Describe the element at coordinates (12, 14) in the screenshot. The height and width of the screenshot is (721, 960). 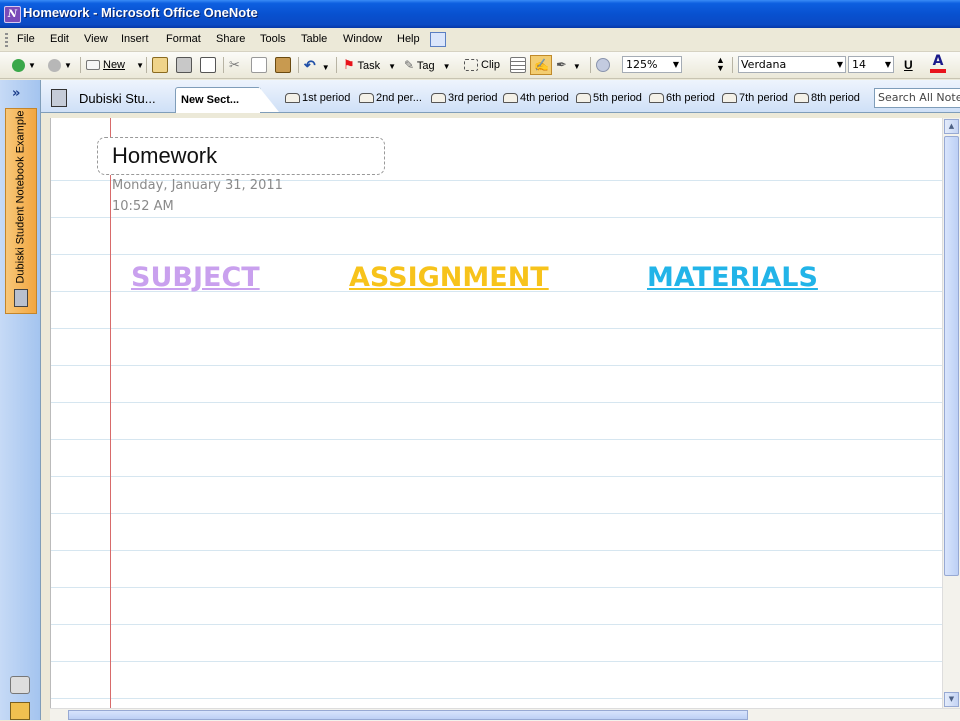
I see `onenote-app-icon: N` at that location.